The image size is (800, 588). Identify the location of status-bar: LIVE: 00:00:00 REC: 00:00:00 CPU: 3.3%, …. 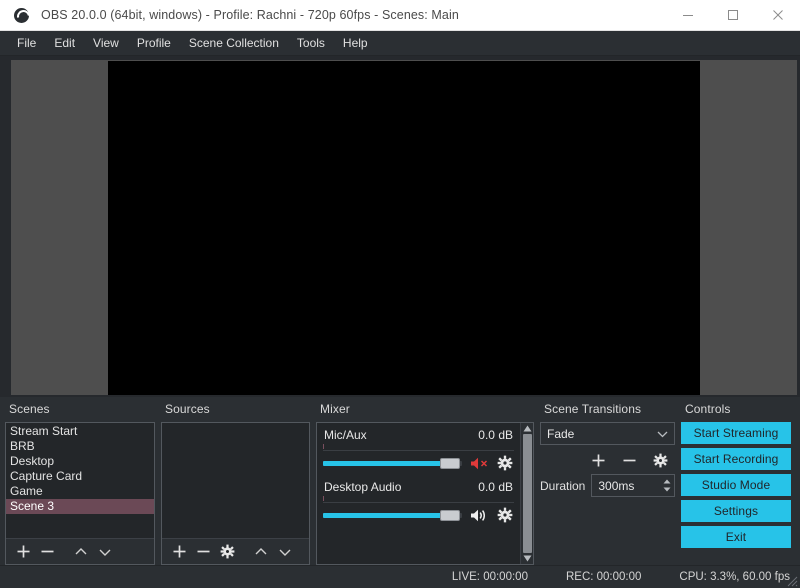
(400, 576).